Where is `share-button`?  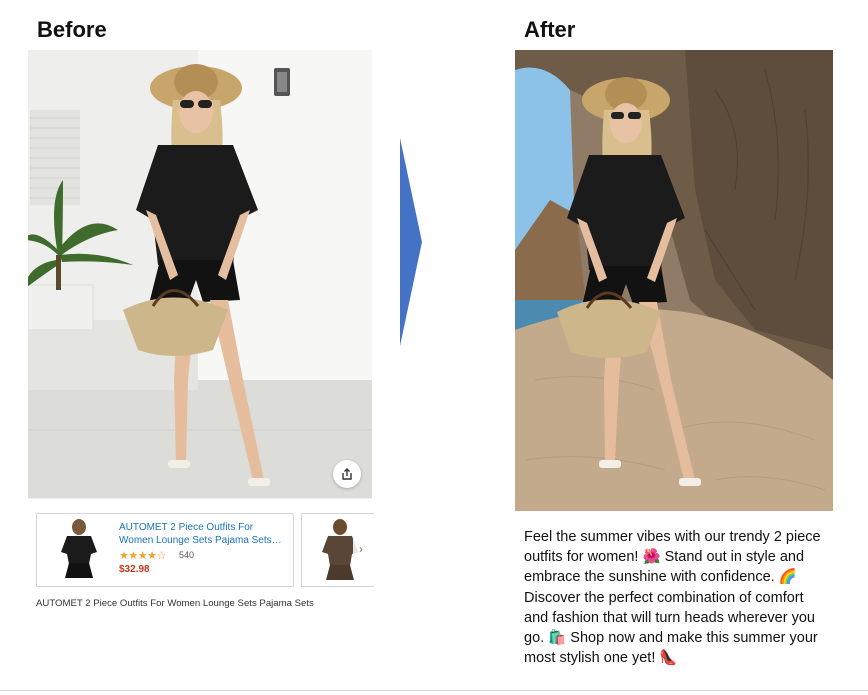
share-button is located at coordinates (347, 474).